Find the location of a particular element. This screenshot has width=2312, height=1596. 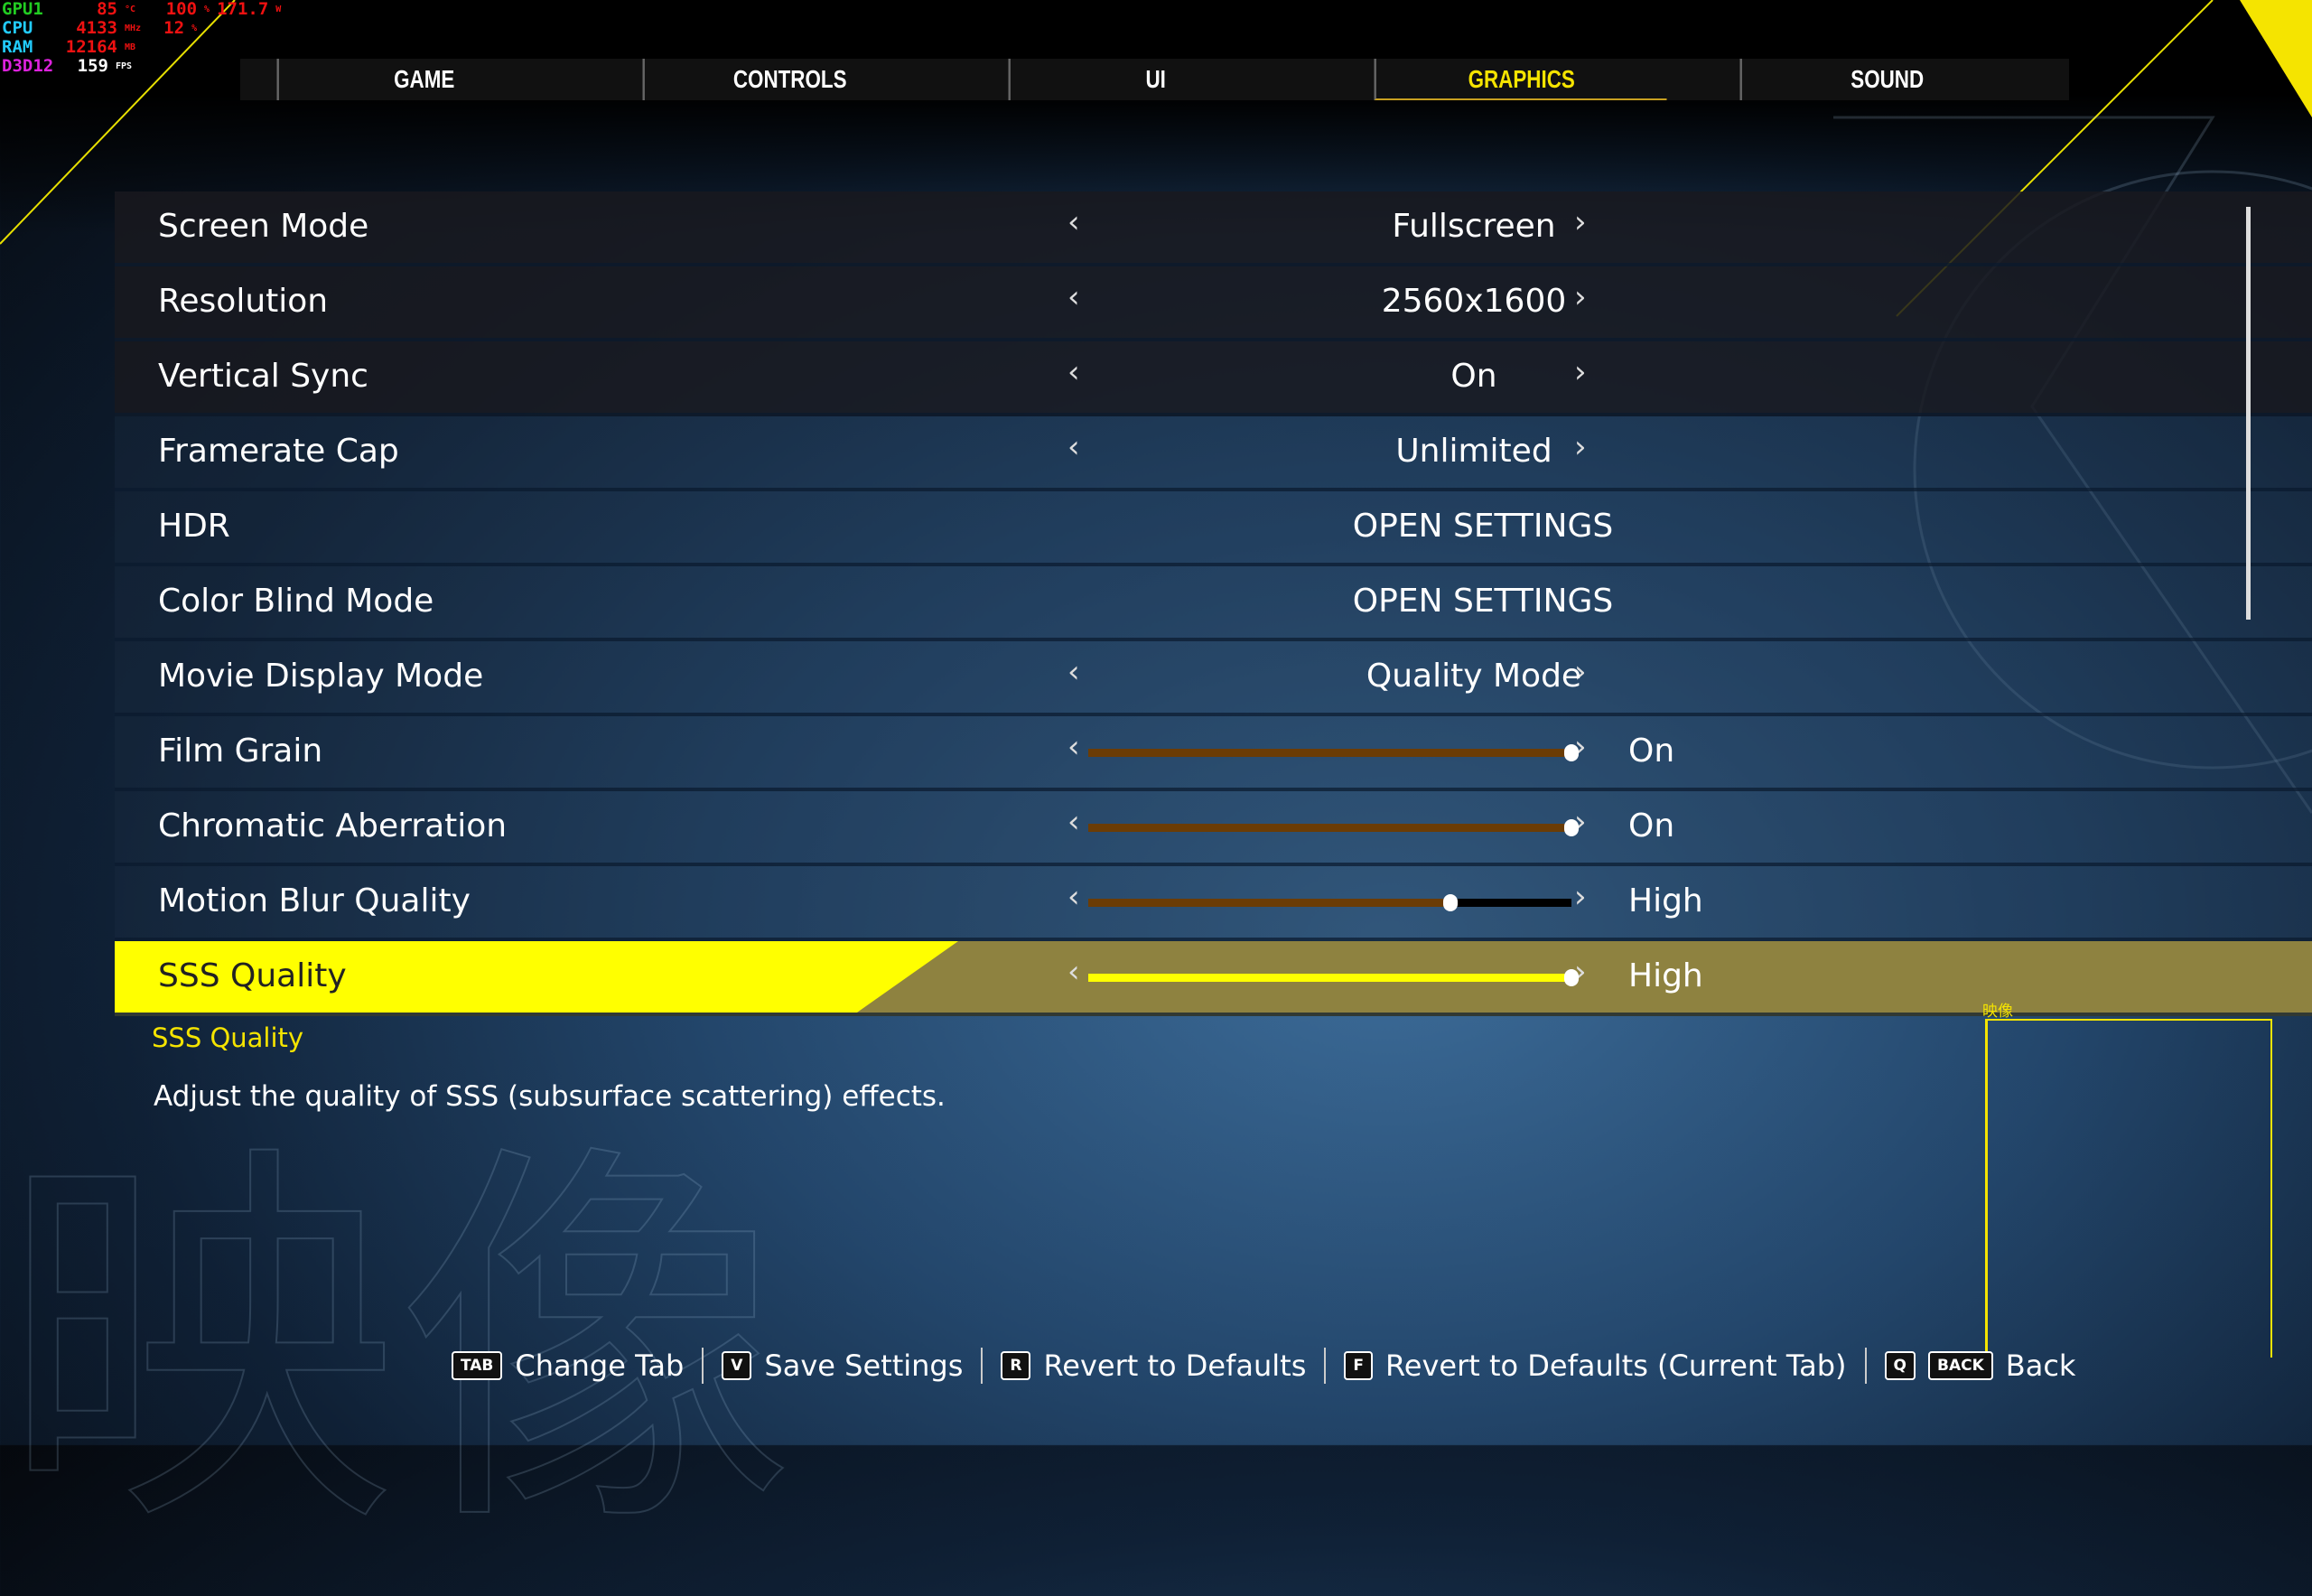

key-badge: BACK is located at coordinates (1960, 1365).